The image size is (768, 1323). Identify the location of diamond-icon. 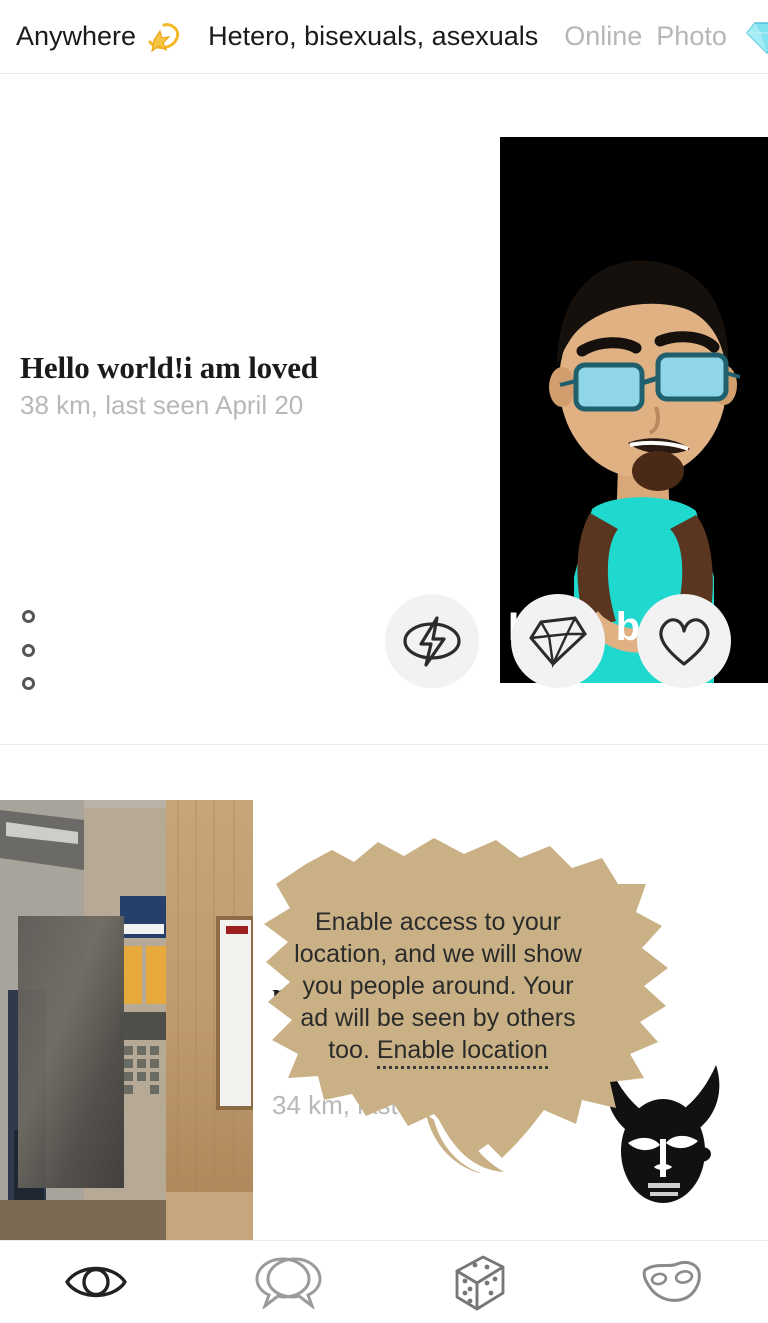
(558, 642).